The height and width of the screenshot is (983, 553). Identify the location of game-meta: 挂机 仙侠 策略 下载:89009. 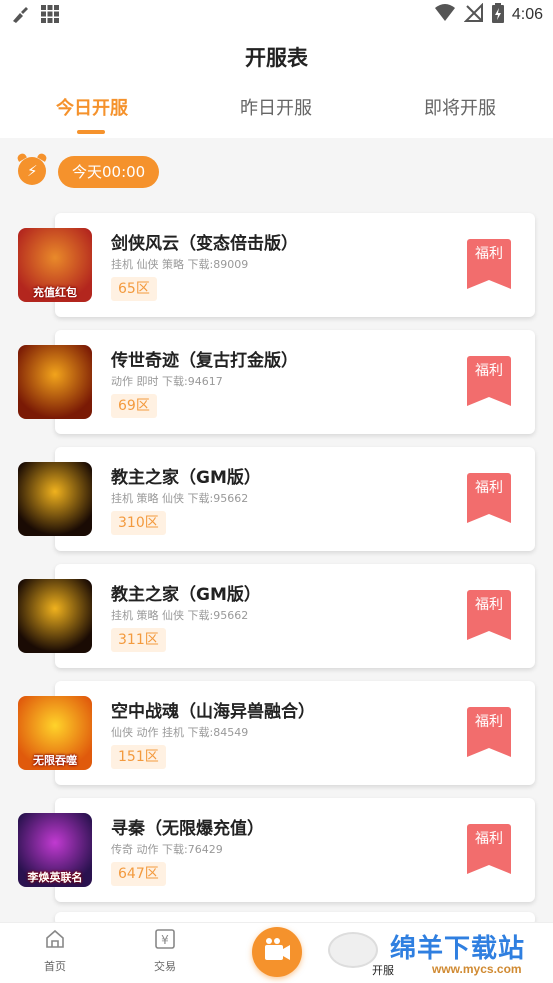
(180, 264).